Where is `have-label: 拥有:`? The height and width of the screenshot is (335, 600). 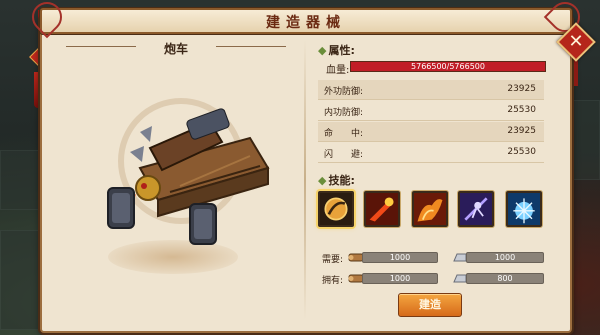 have-label: 拥有: is located at coordinates (333, 281).